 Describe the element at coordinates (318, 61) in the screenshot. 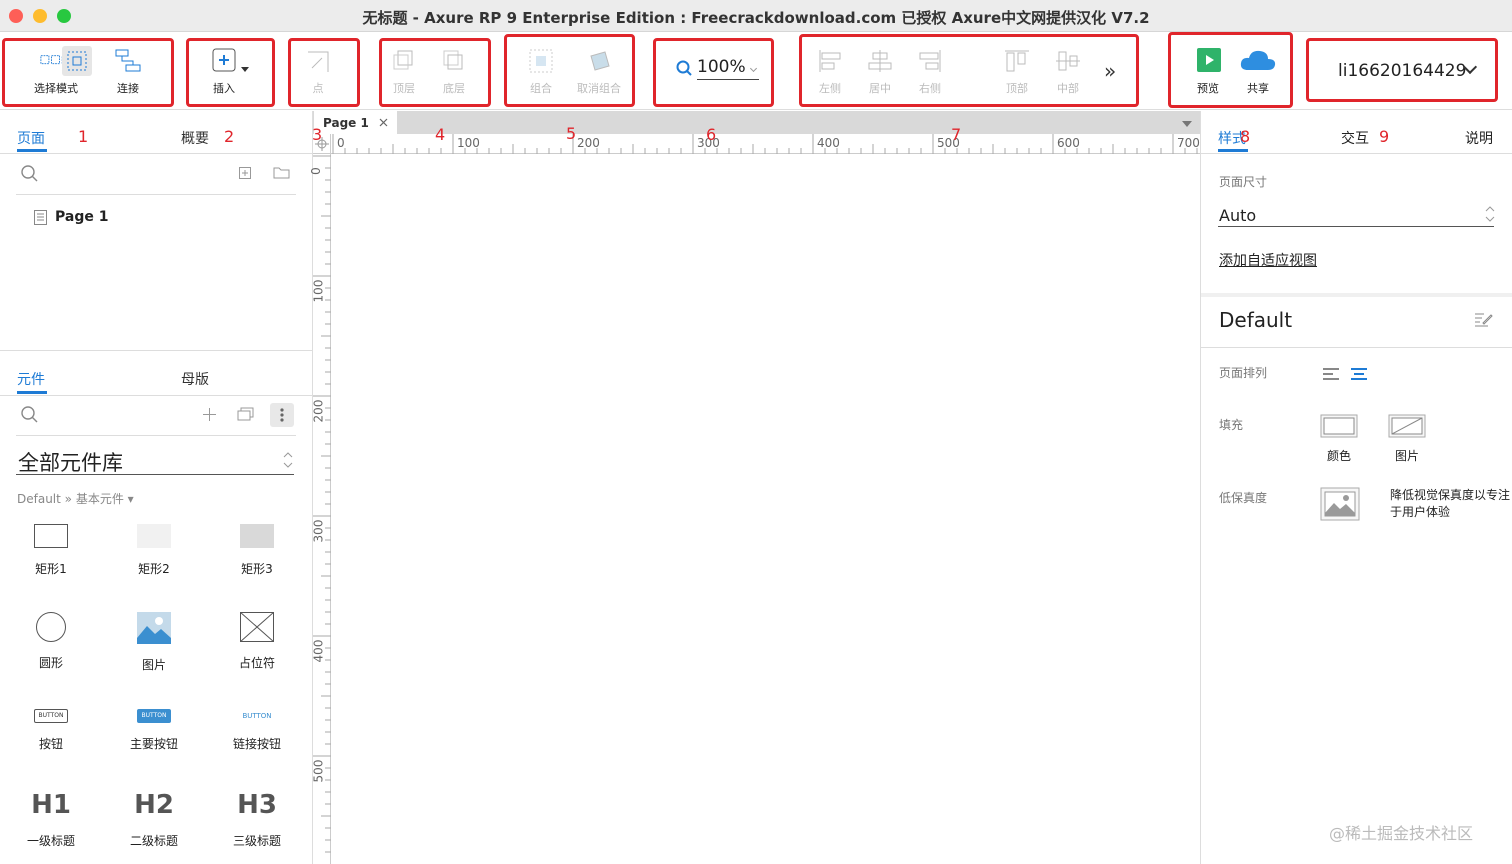

I see `point-icon` at that location.